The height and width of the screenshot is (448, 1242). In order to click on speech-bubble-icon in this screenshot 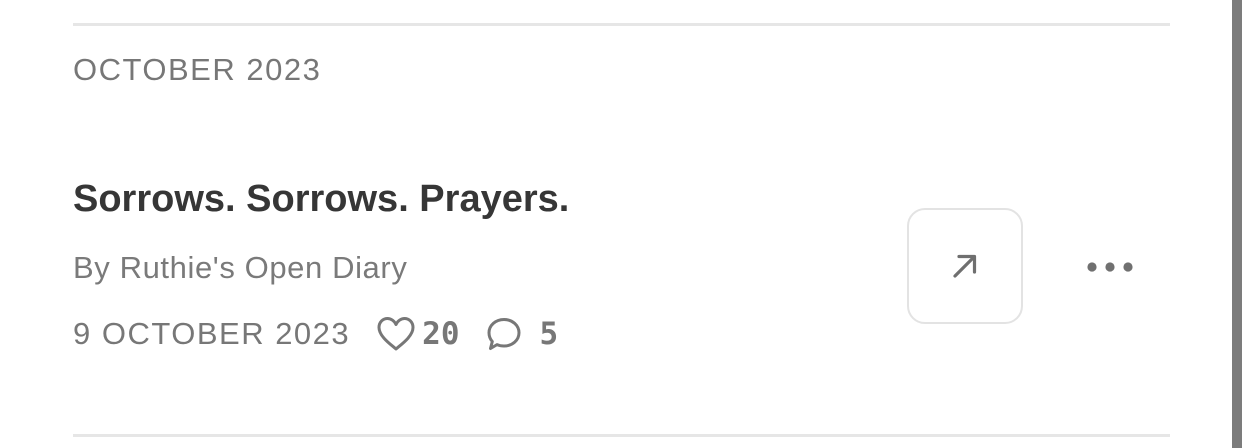, I will do `click(504, 334)`.